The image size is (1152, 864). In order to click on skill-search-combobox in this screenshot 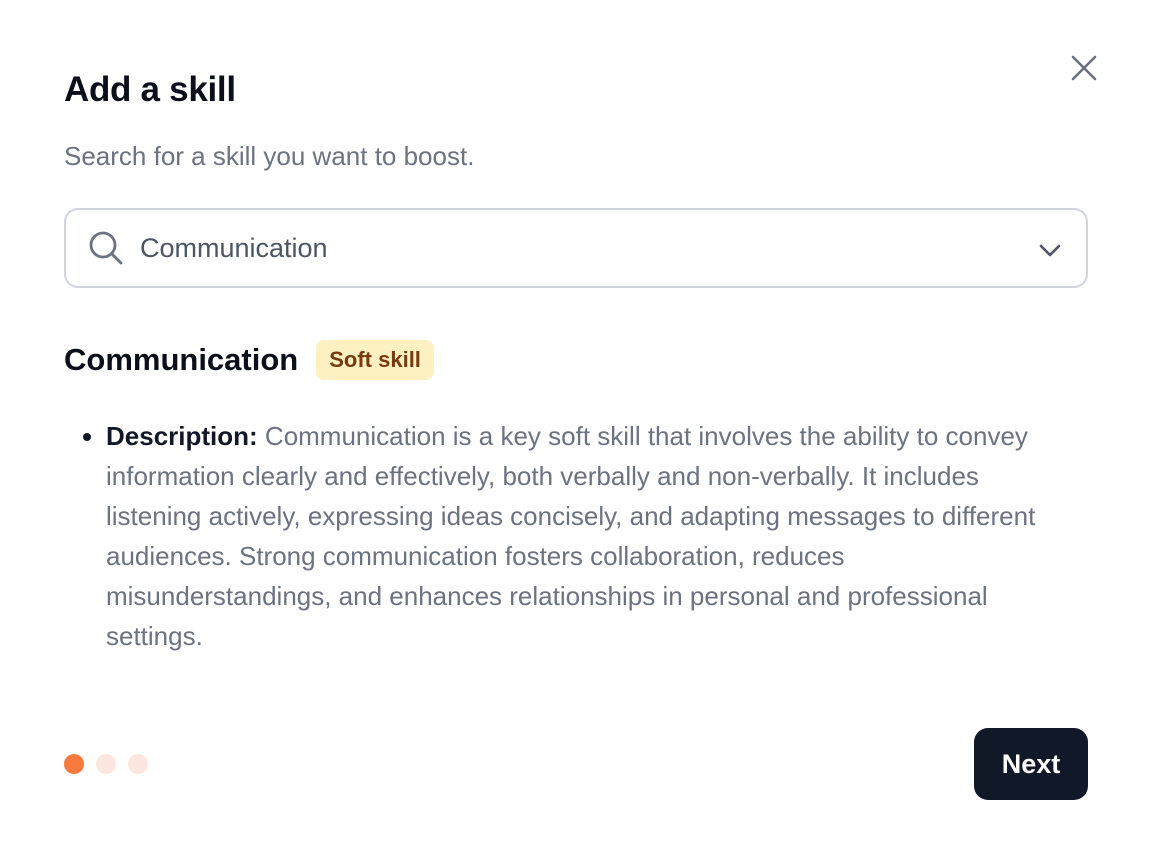, I will do `click(576, 248)`.